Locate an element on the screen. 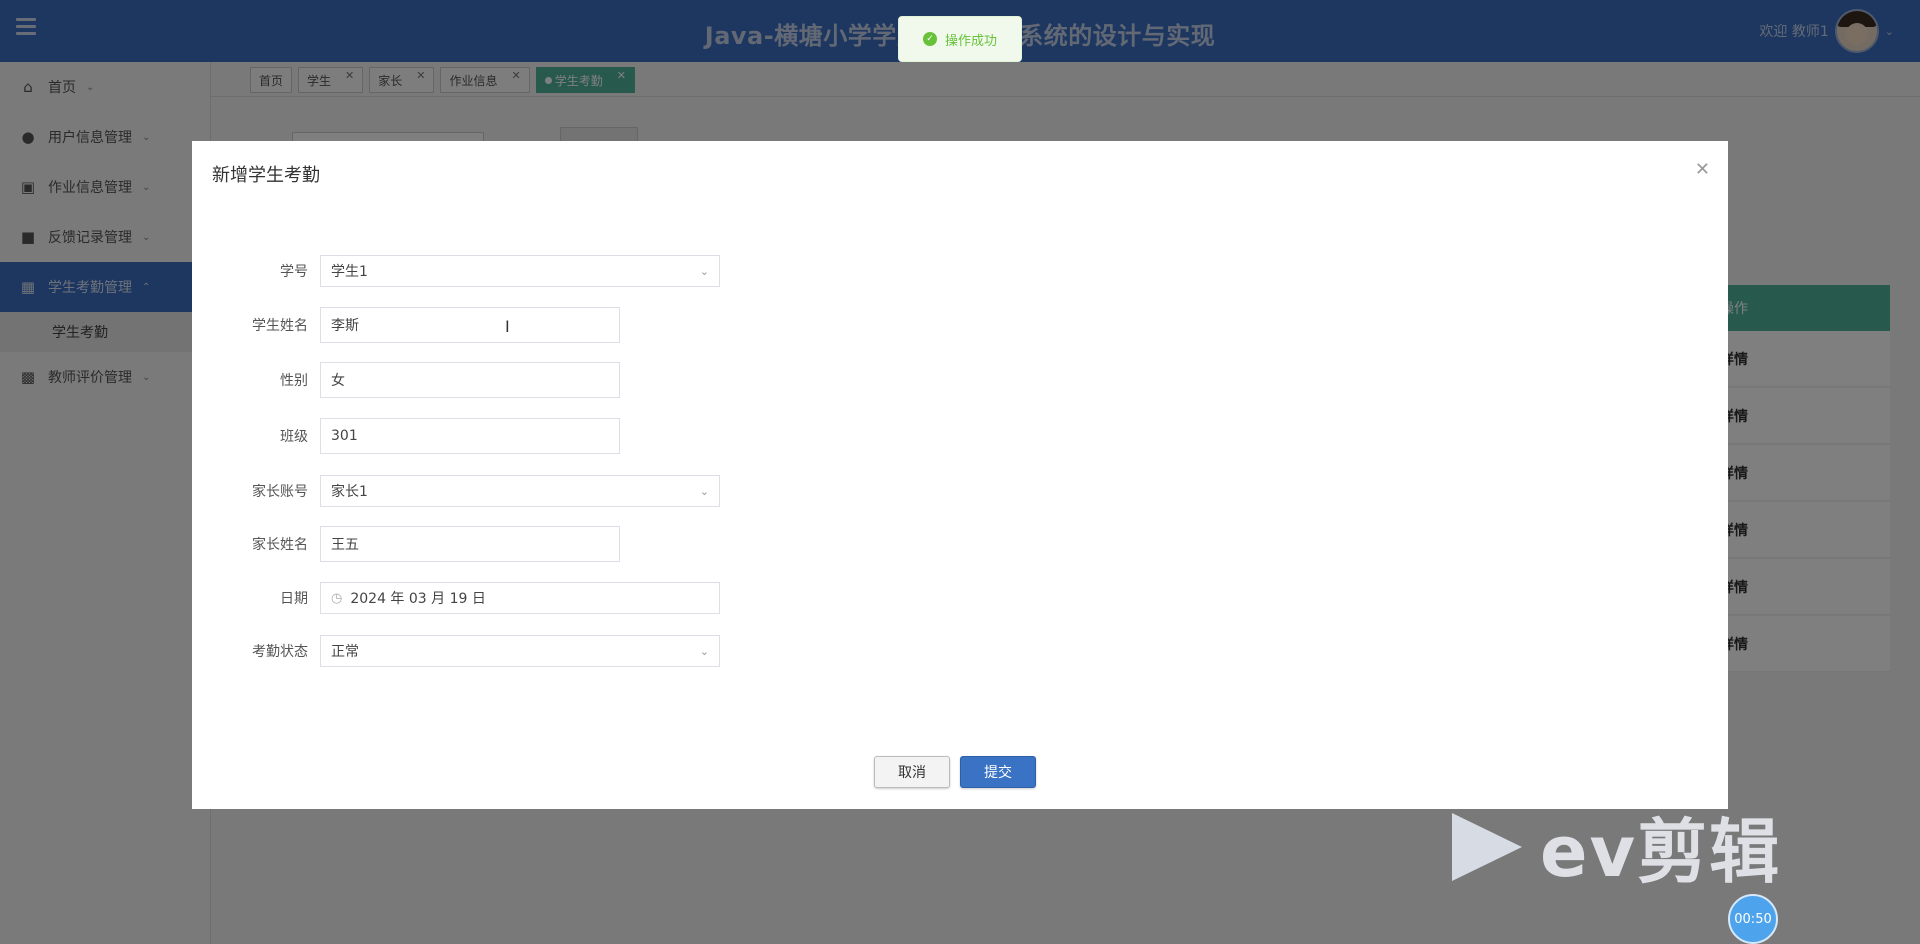 The width and height of the screenshot is (1920, 944). watermark-text: ev剪辑 is located at coordinates (1661, 852).